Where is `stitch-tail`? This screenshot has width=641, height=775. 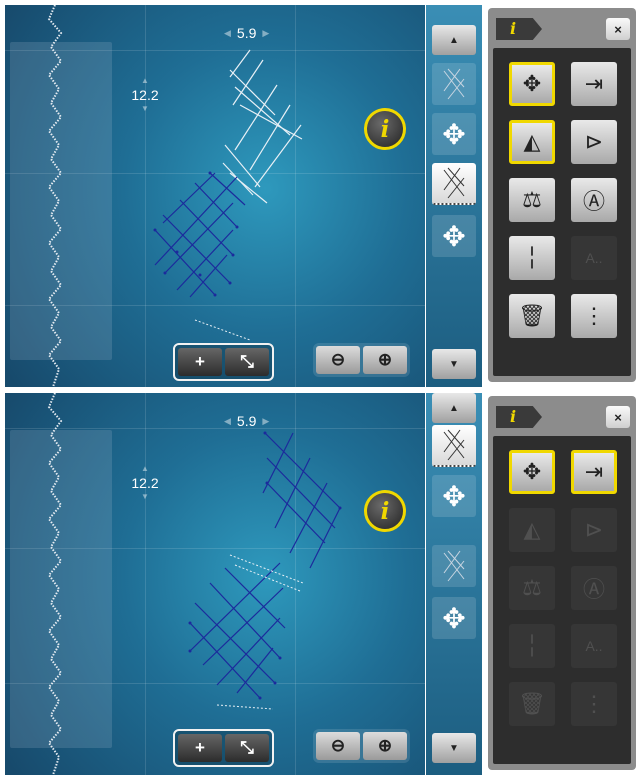
stitch-tail is located at coordinates (222, 330).